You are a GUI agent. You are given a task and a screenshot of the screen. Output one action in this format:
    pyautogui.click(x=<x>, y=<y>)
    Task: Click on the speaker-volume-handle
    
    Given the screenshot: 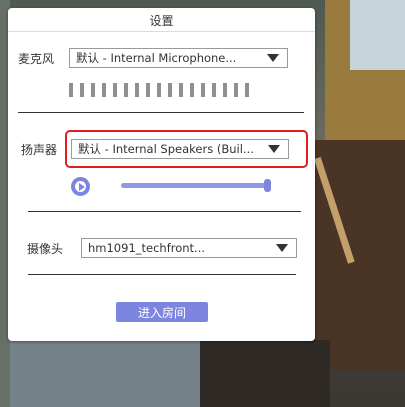 What is the action you would take?
    pyautogui.click(x=267, y=185)
    